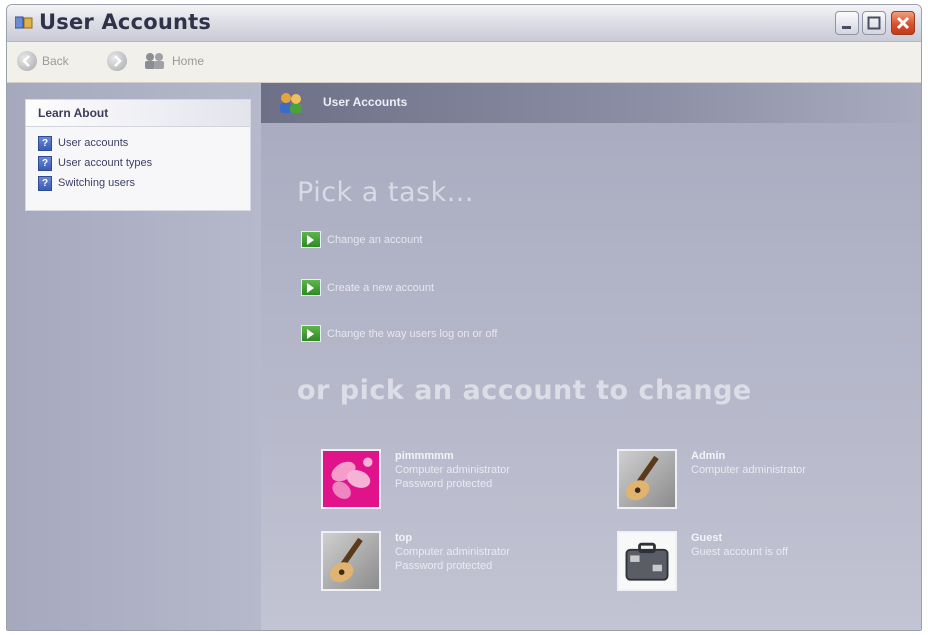 The image size is (928, 635). Describe the element at coordinates (711, 479) in the screenshot. I see `account-tile-admin: Admin Computer administrator` at that location.